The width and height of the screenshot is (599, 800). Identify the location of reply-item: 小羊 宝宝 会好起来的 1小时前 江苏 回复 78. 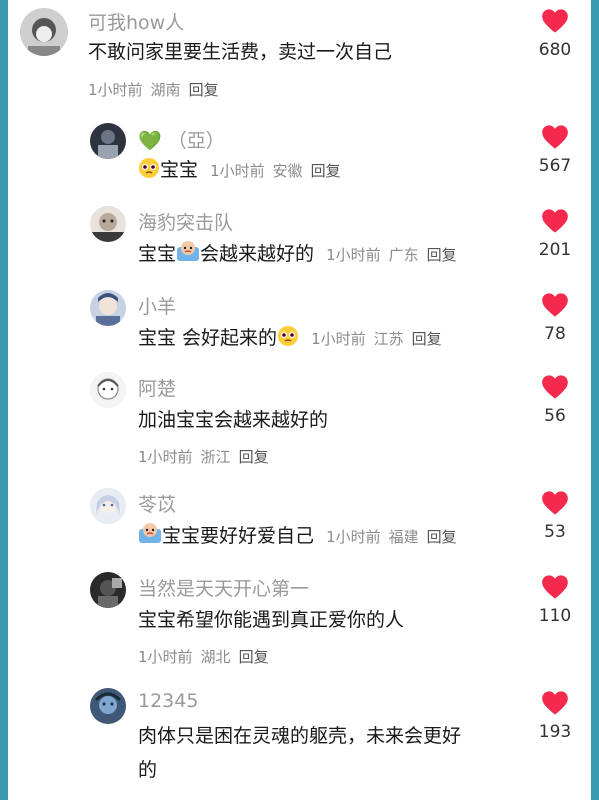
(299, 328).